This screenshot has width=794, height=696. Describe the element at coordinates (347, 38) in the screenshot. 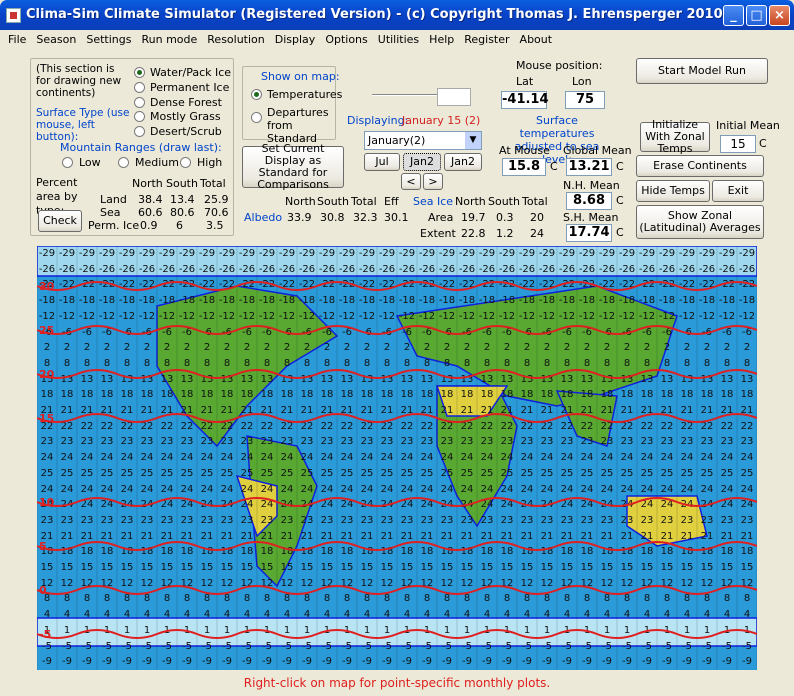

I see `menu-options: Options` at that location.